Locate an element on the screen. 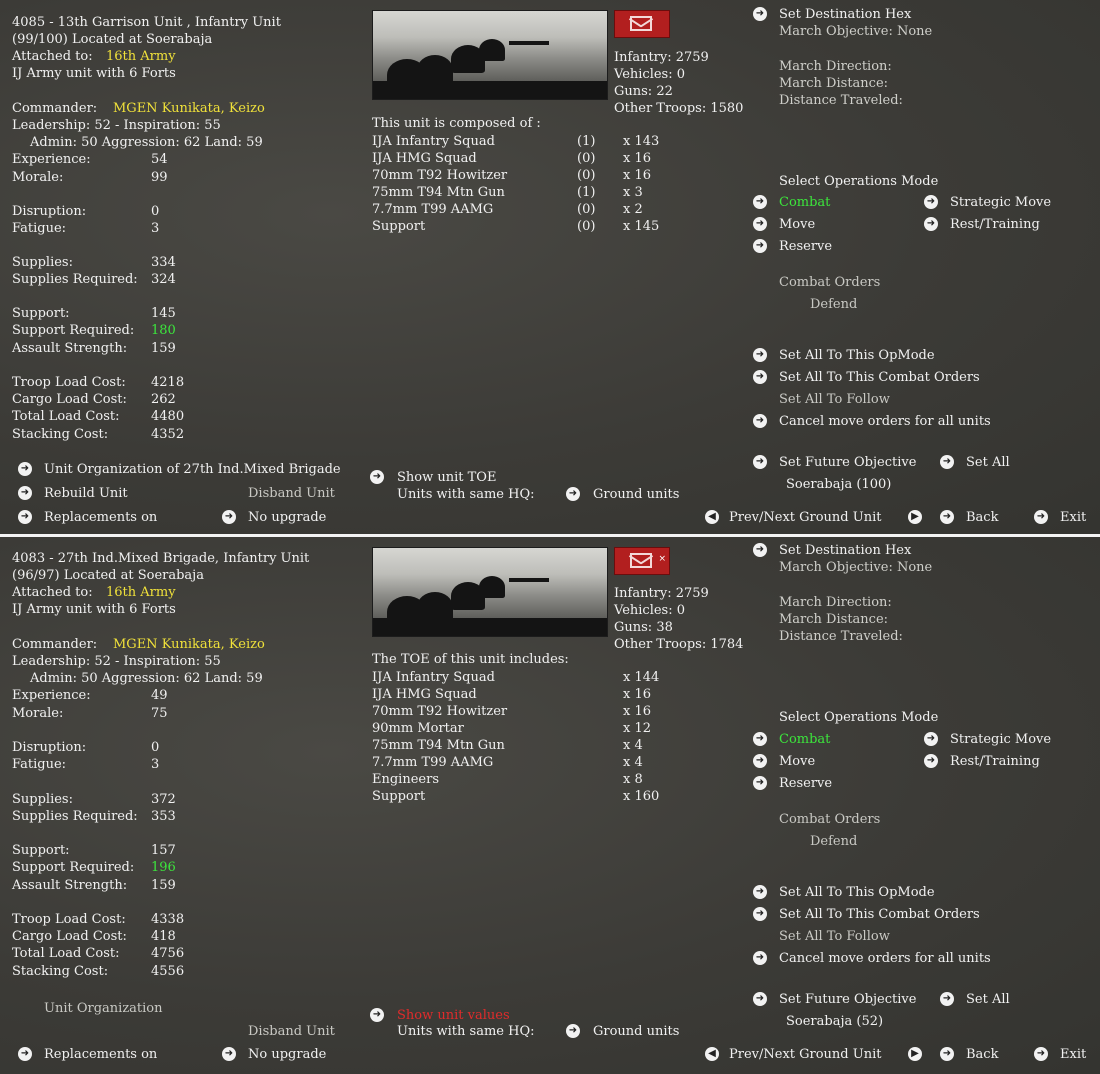  composition-title: This unit is composed of : is located at coordinates (456, 123).